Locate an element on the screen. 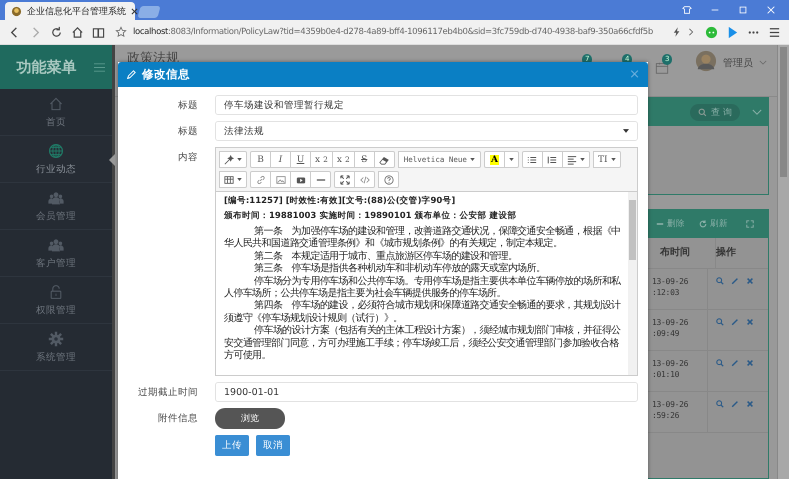 Image resolution: width=789 pixels, height=479 pixels. browser-tab: 企业信息化平台管理系统 is located at coordinates (70, 11).